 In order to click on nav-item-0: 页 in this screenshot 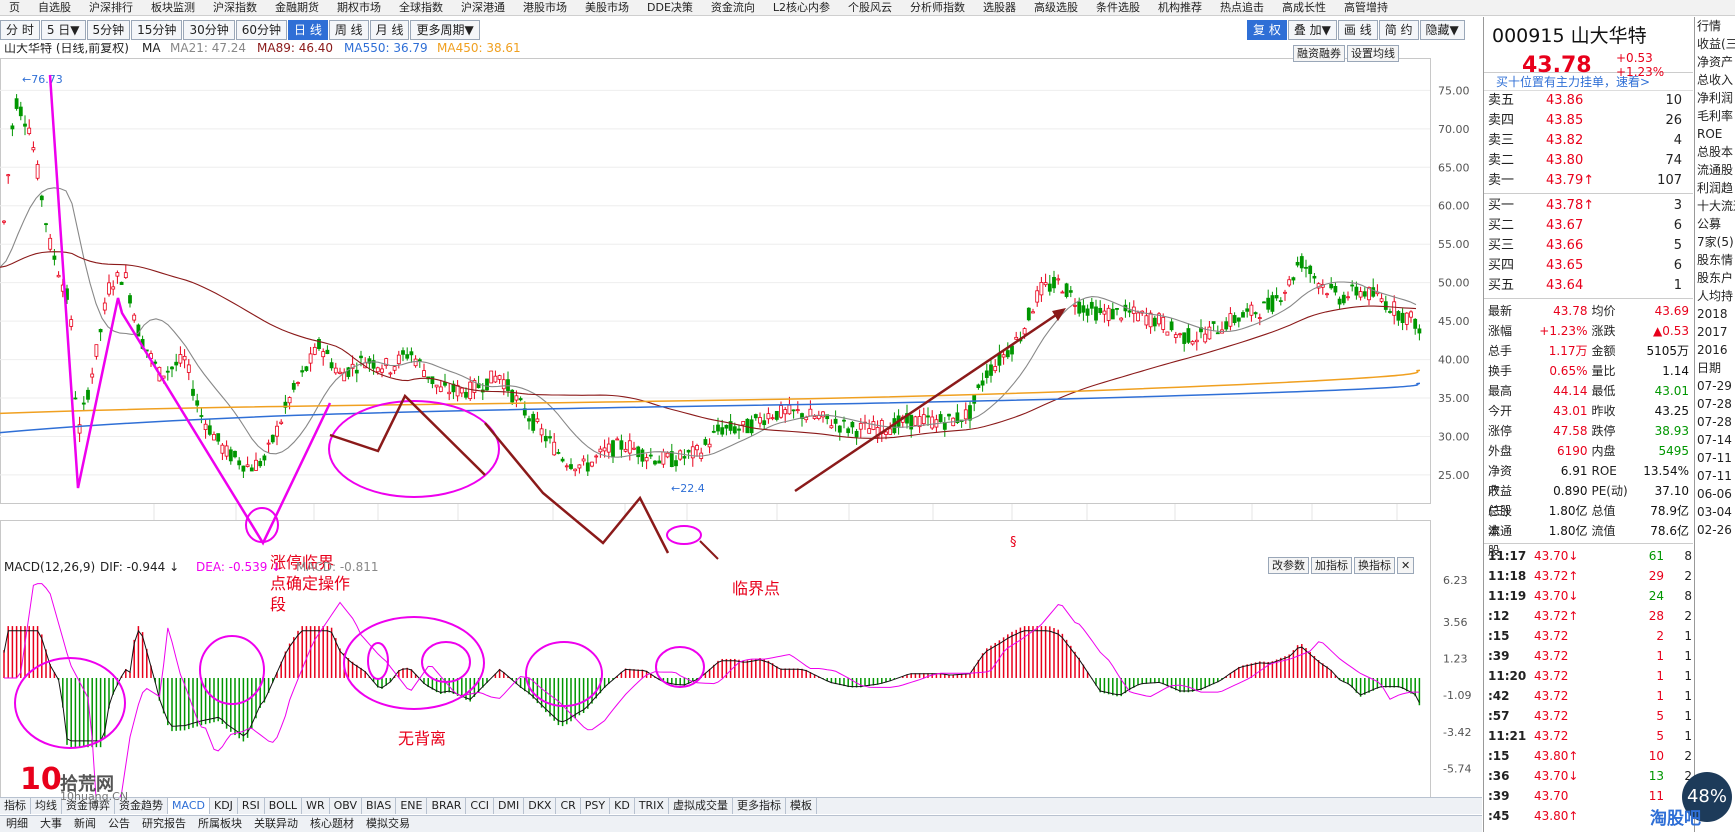, I will do `click(14, 7)`.